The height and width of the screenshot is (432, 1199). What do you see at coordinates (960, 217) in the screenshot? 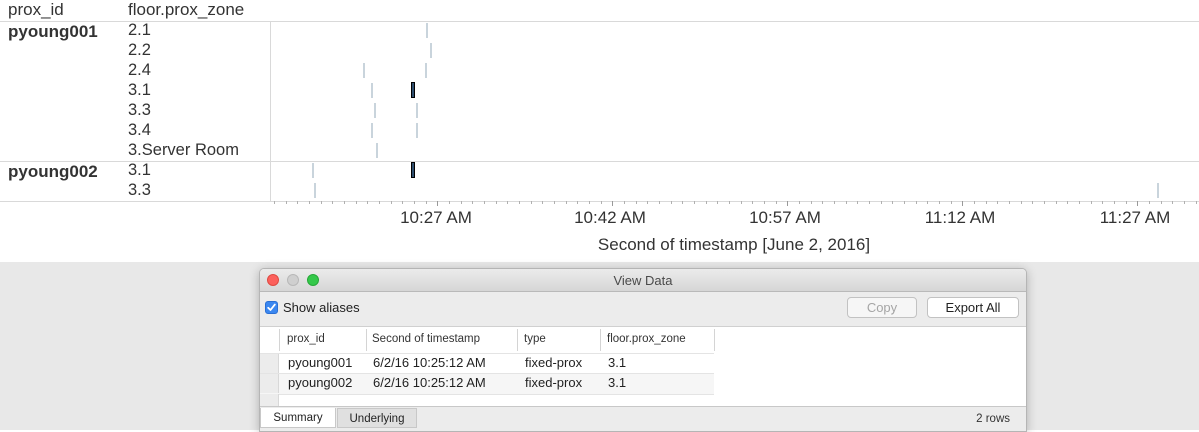
I see `axis-tick-label: 11:12 AM` at bounding box center [960, 217].